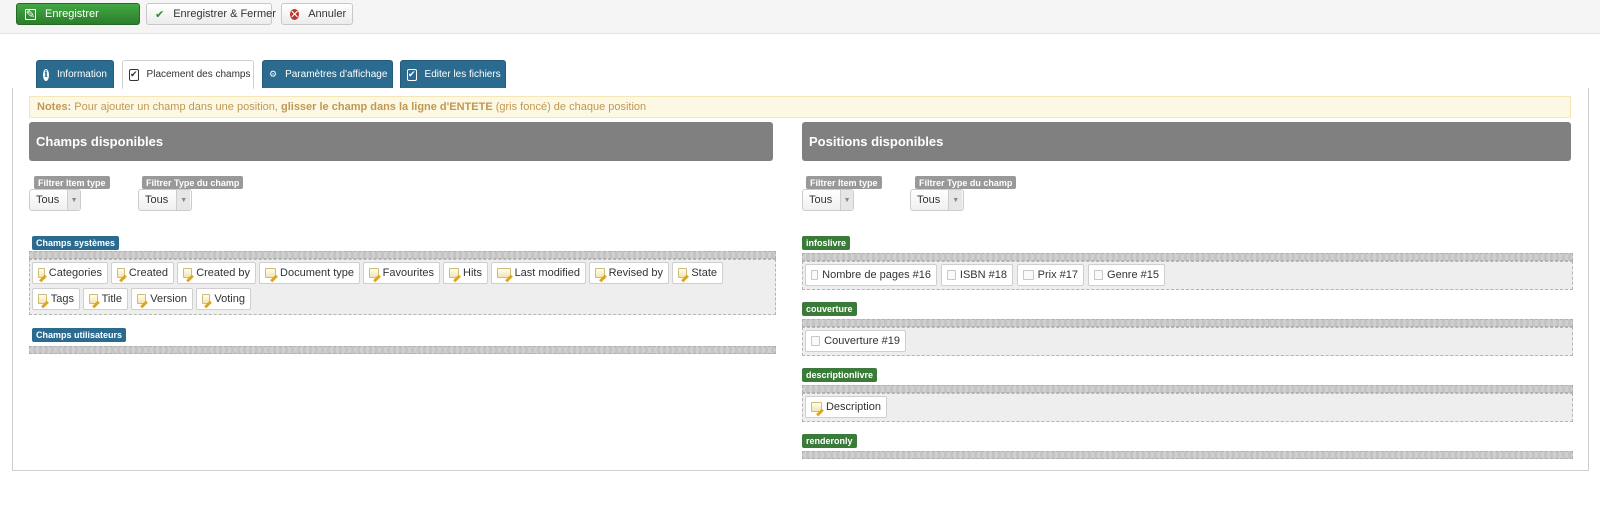  Describe the element at coordinates (862, 341) in the screenshot. I see `field-chip-label: Couverture #19` at that location.